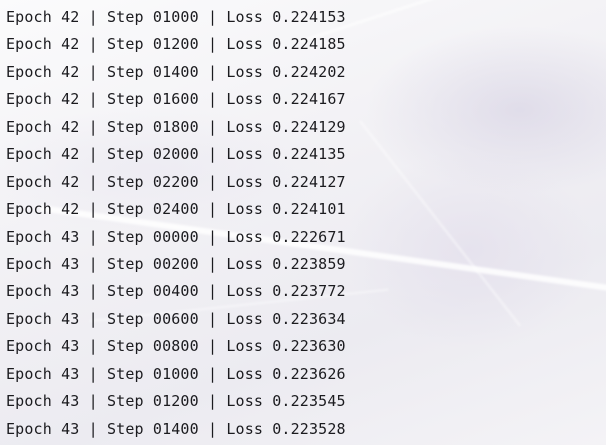 Image resolution: width=606 pixels, height=445 pixels. Describe the element at coordinates (176, 263) in the screenshot. I see `log-line: Epoch 43 | Step 00200 | Loss 0.223859` at that location.